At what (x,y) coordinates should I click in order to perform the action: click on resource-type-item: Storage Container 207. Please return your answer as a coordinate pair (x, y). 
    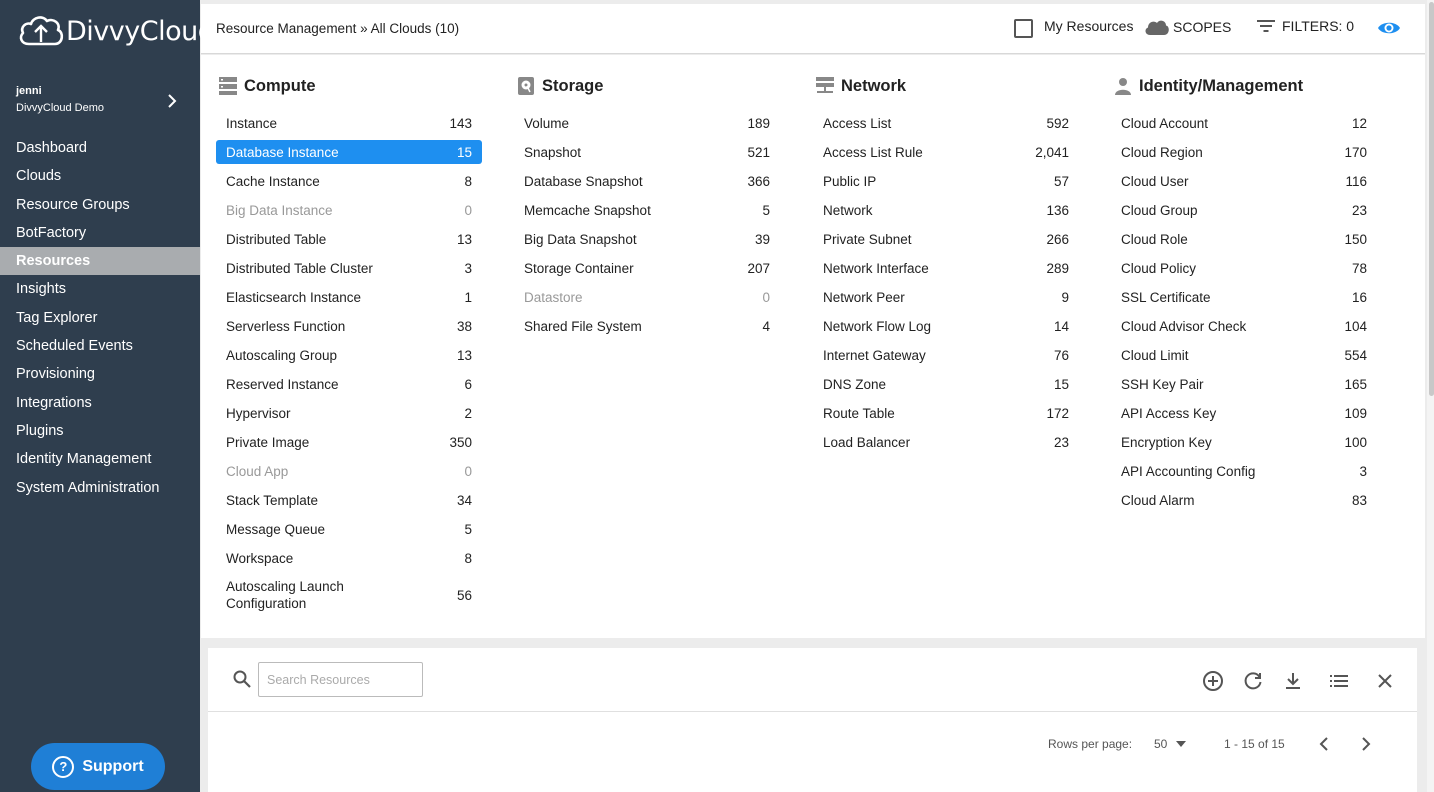
    Looking at the image, I should click on (647, 268).